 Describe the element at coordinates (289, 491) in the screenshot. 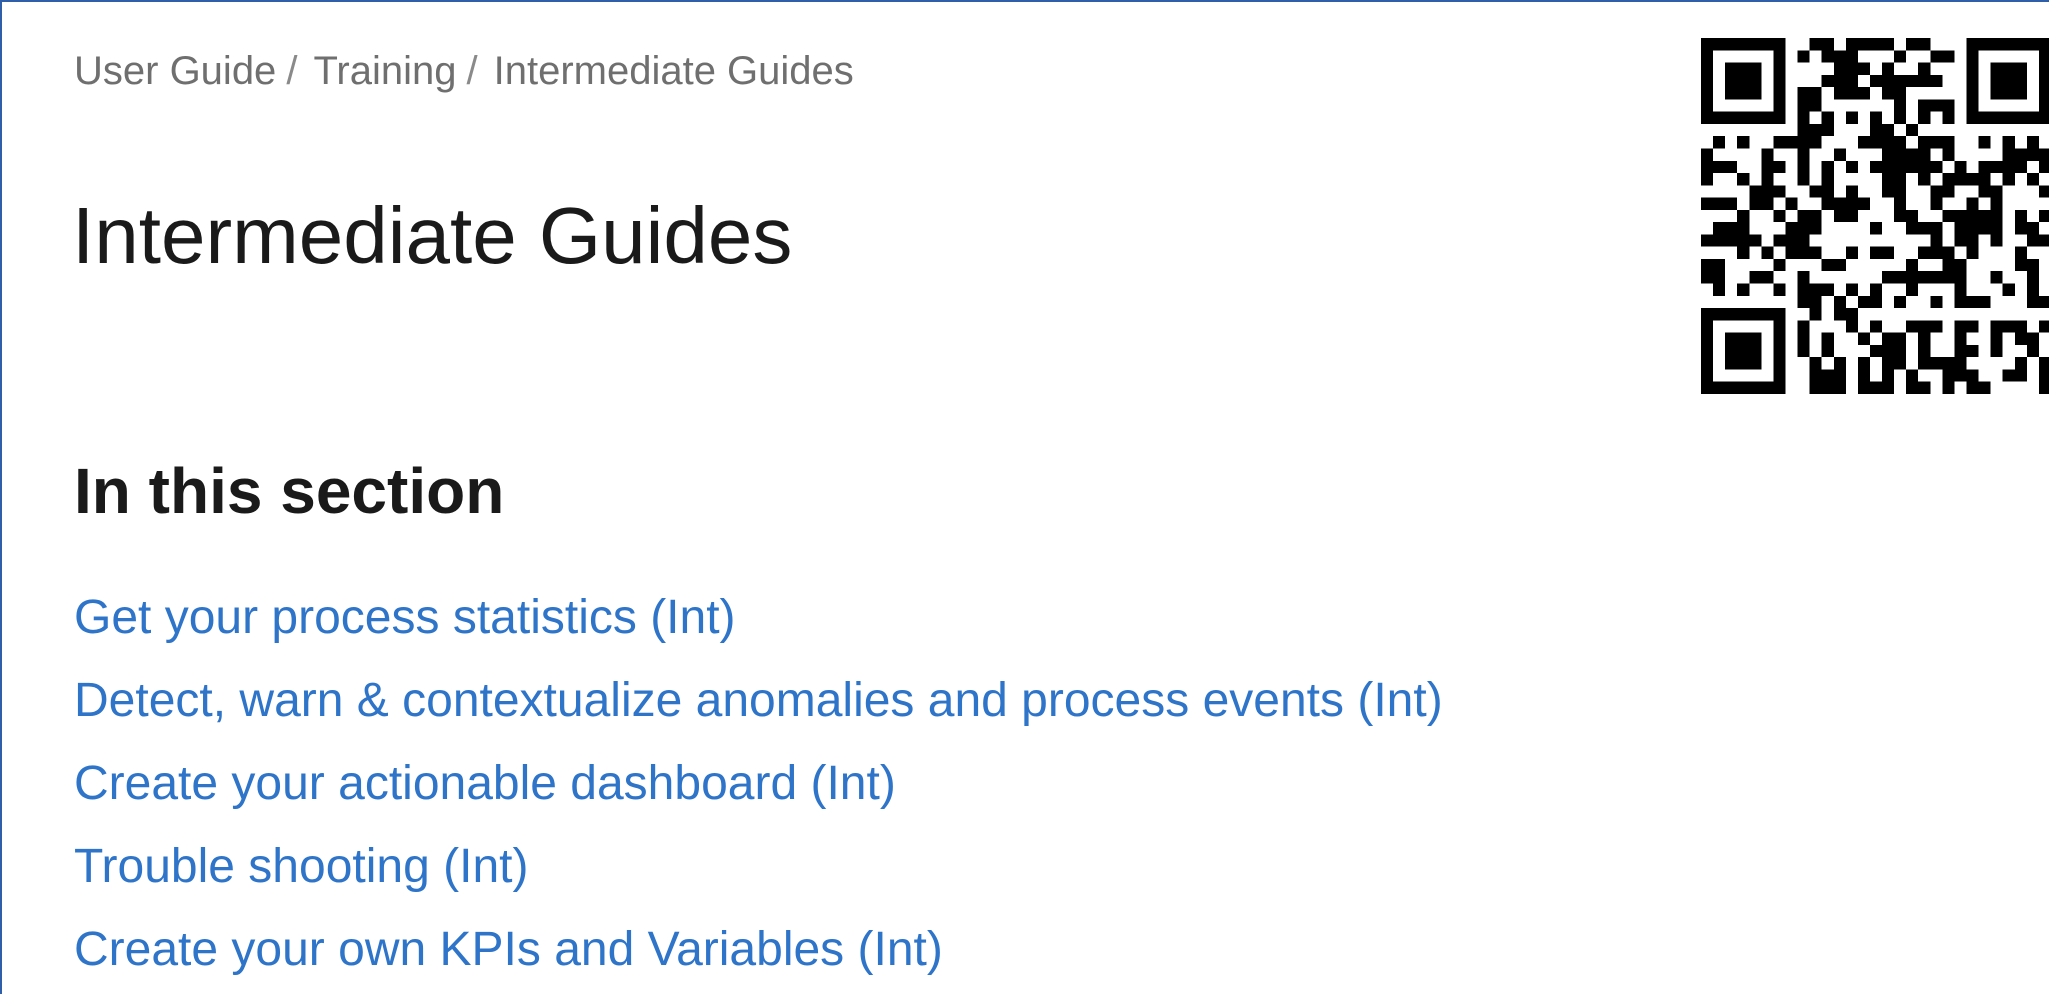

I see `section-heading: In this section` at that location.